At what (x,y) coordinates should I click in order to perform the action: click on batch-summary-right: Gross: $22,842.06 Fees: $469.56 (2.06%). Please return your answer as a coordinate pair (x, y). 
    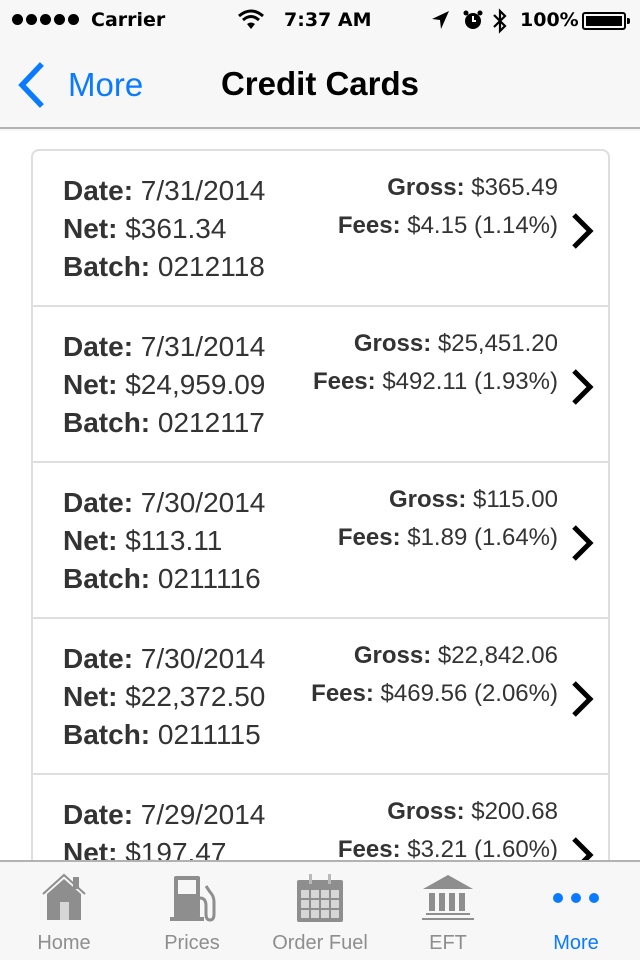
    Looking at the image, I should click on (434, 675).